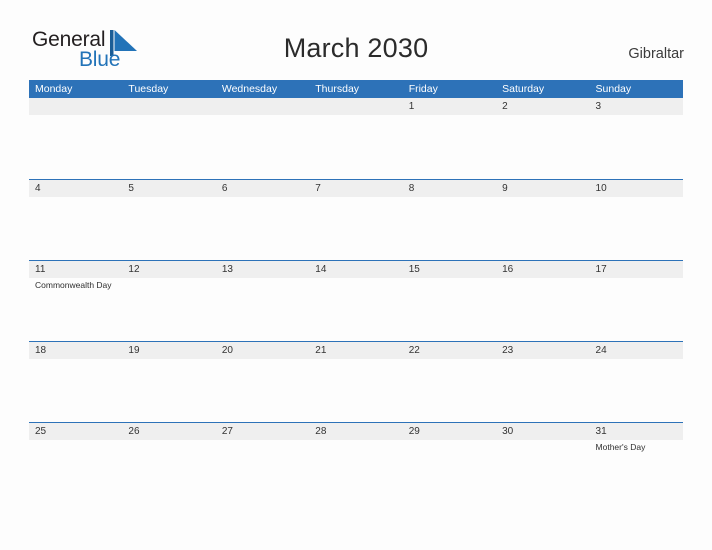  I want to click on calendar-day-cell: 21, so click(355, 382).